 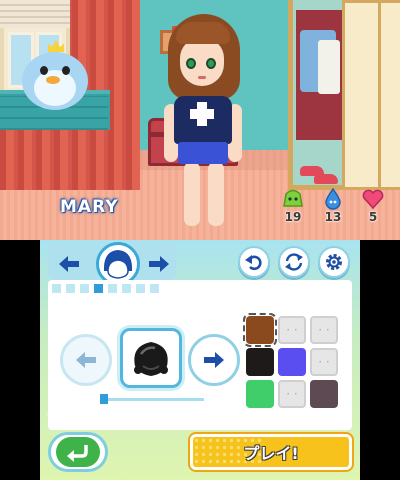 I want to click on undo-icon, so click(x=253, y=263).